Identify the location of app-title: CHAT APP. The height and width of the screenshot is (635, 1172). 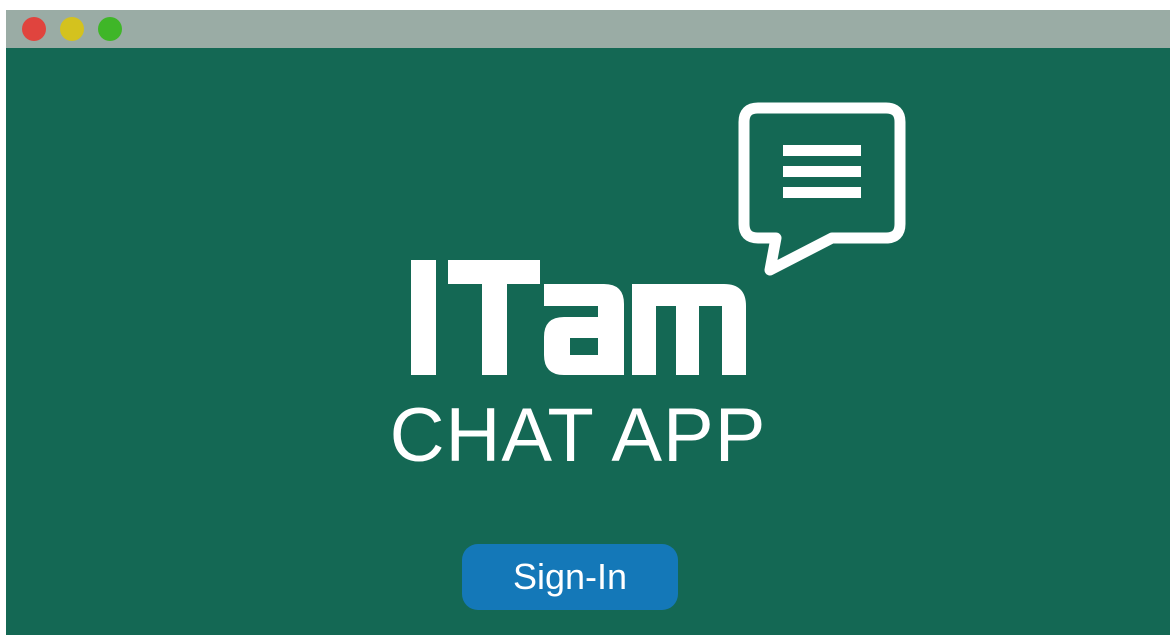
(578, 435).